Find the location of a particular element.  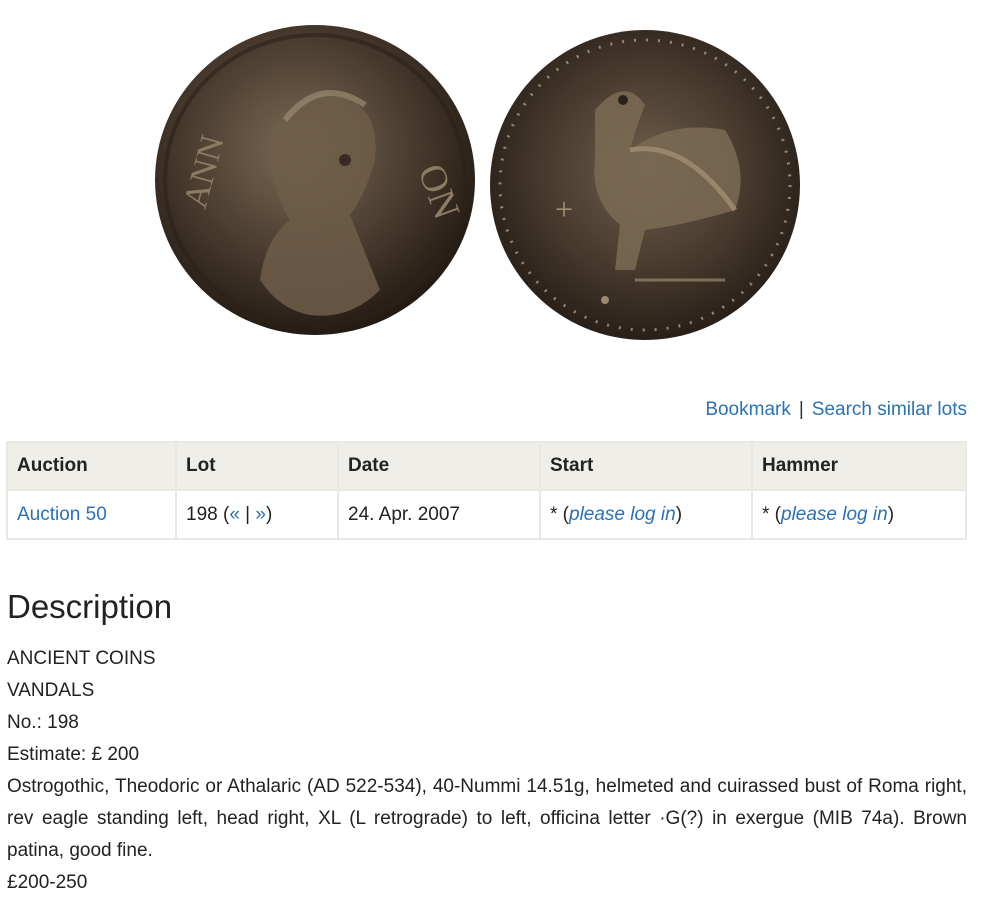

hammer-prefix: * ( is located at coordinates (771, 514).